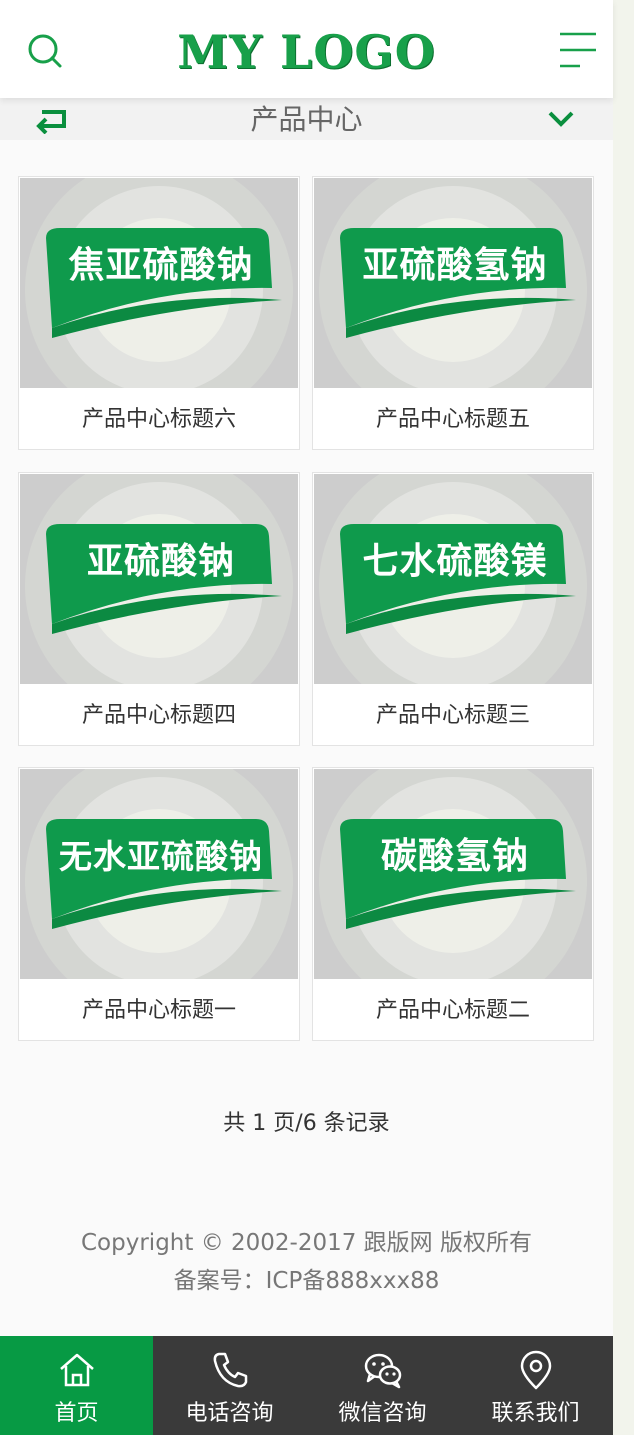  Describe the element at coordinates (306, 119) in the screenshot. I see `page-title: 产品中心` at that location.